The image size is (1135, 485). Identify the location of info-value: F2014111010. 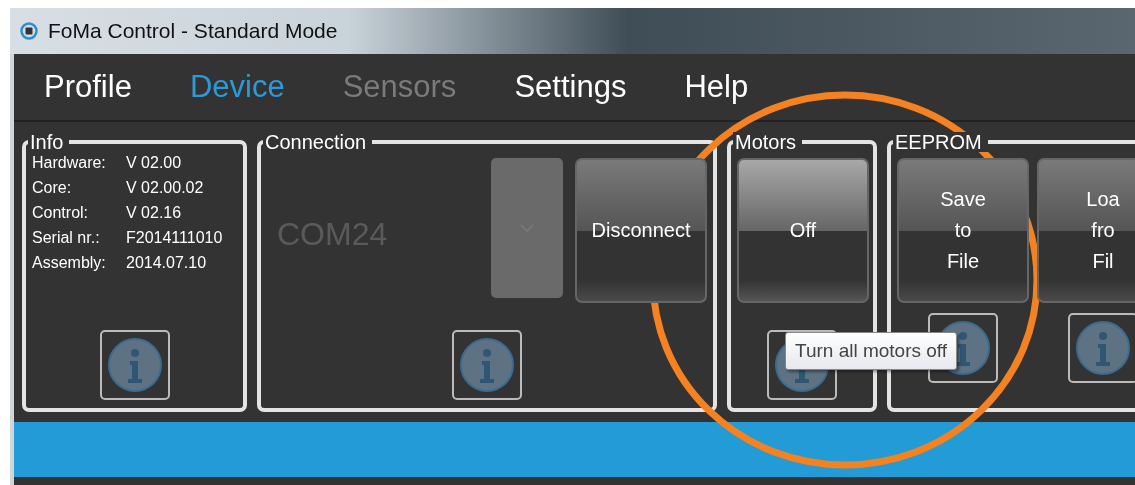
(174, 238).